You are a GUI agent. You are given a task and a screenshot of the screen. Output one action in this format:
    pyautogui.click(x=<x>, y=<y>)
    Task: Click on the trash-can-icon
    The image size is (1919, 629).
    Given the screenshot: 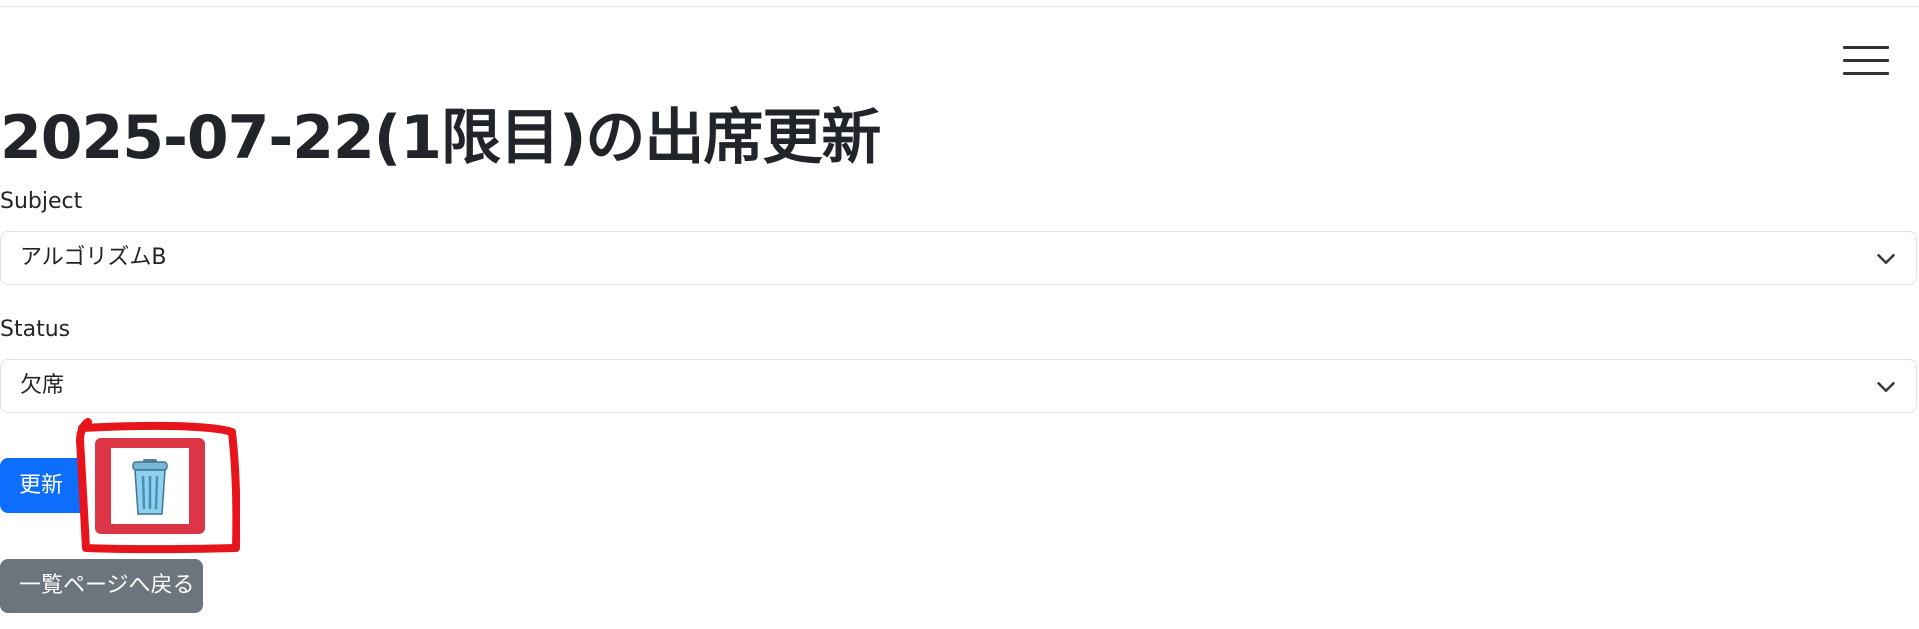 What is the action you would take?
    pyautogui.click(x=150, y=487)
    